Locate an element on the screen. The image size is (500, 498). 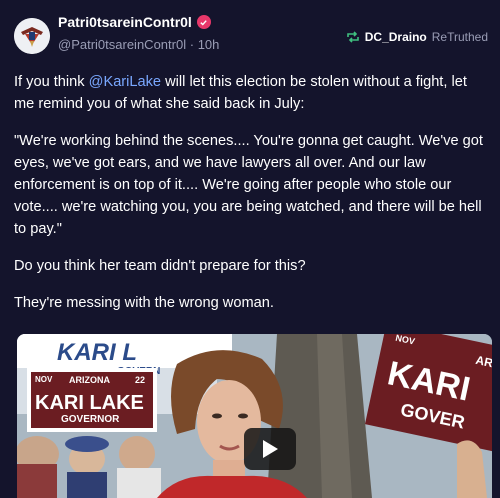
mention-link: @KariLake is located at coordinates (125, 82).